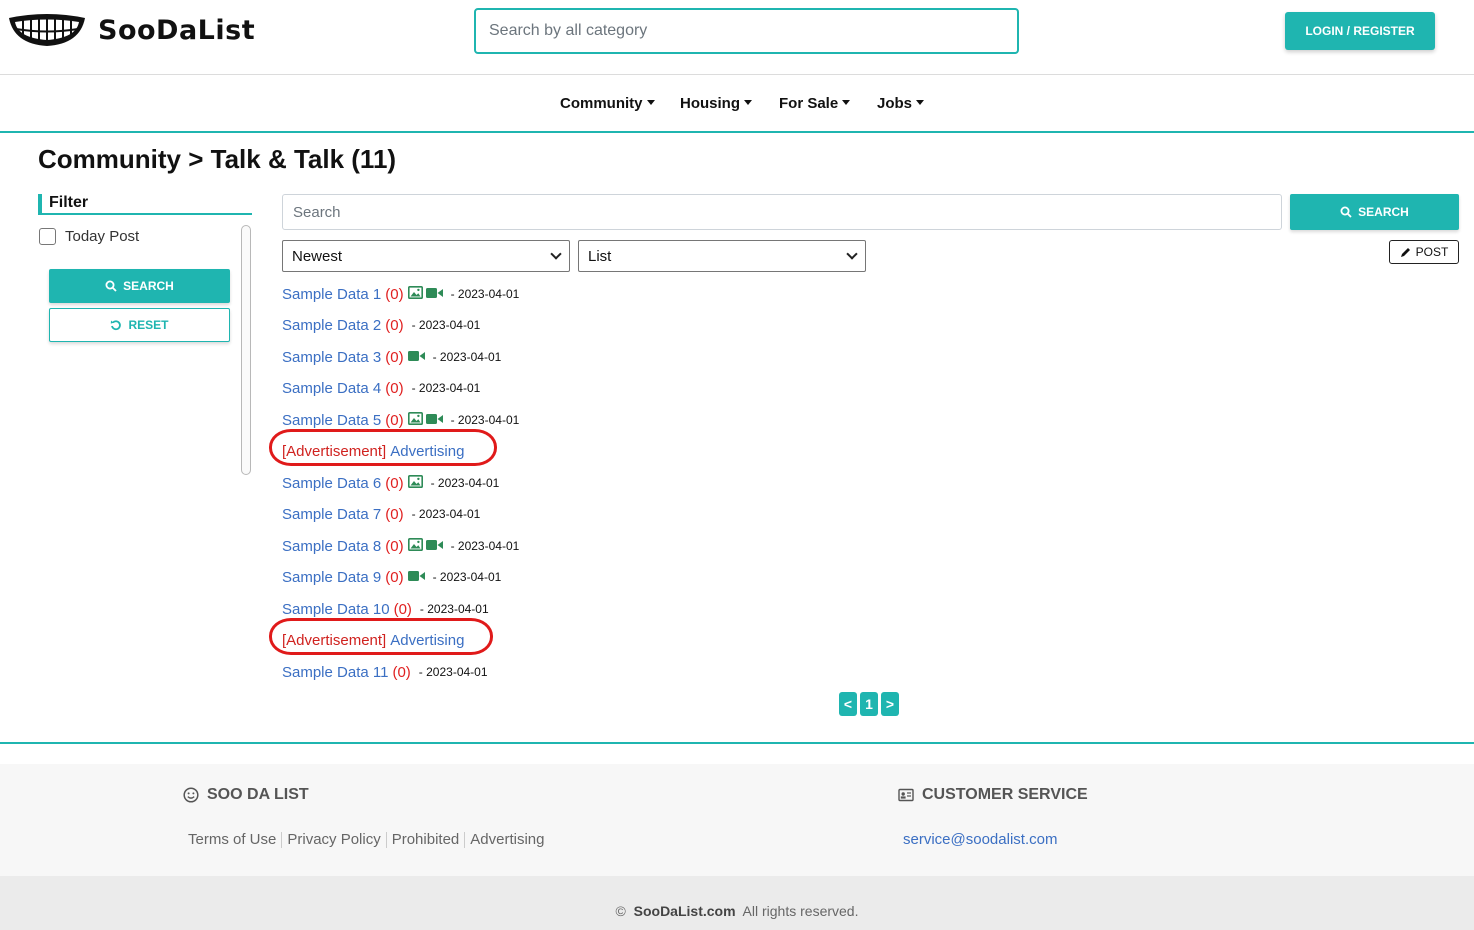  Describe the element at coordinates (331, 546) in the screenshot. I see `post-title-link: Sample Data 8` at that location.